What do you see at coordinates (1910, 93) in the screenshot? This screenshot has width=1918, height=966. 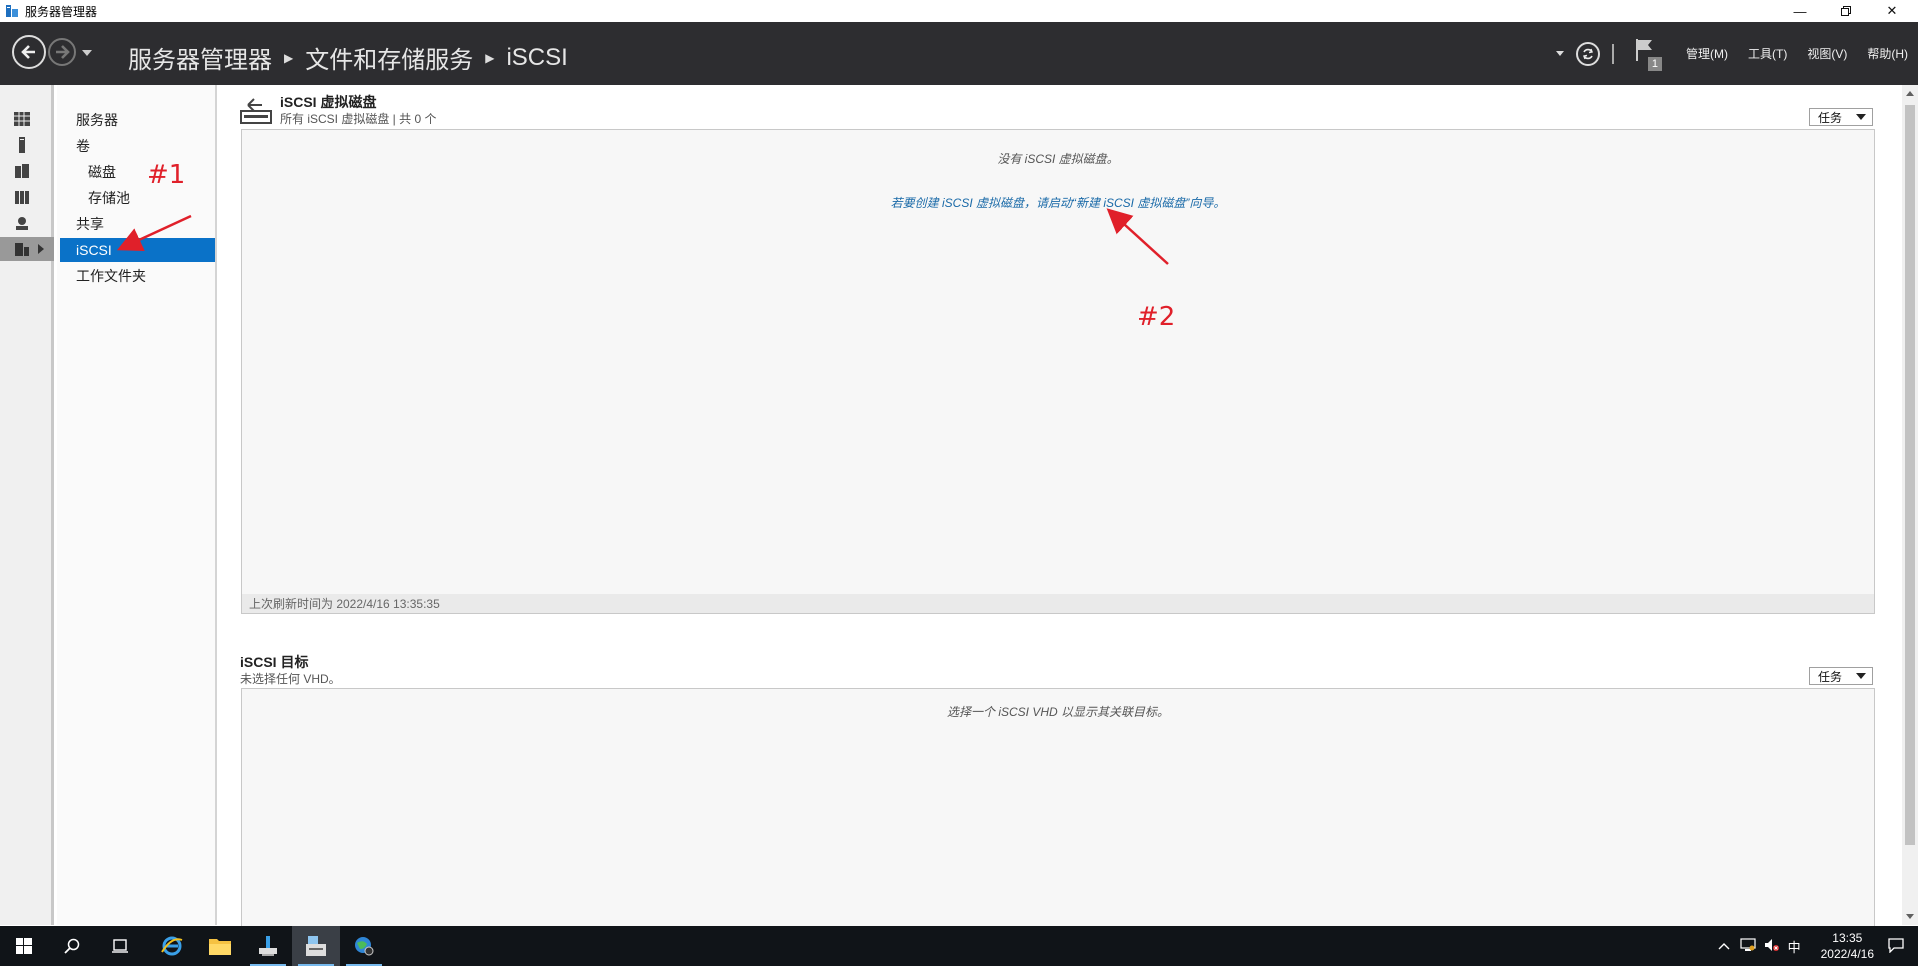 I see `scroll-up-icon` at bounding box center [1910, 93].